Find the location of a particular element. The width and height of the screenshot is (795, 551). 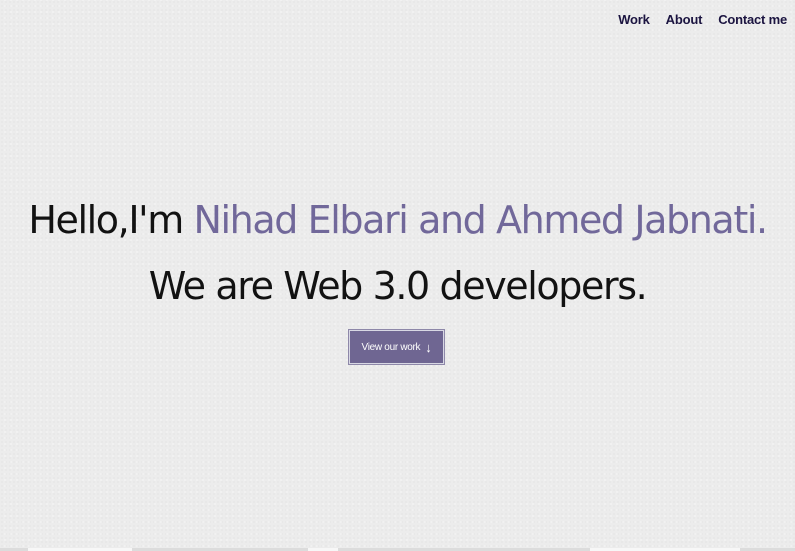

hero-tagline: We are Web 3.0 developers. is located at coordinates (398, 286).